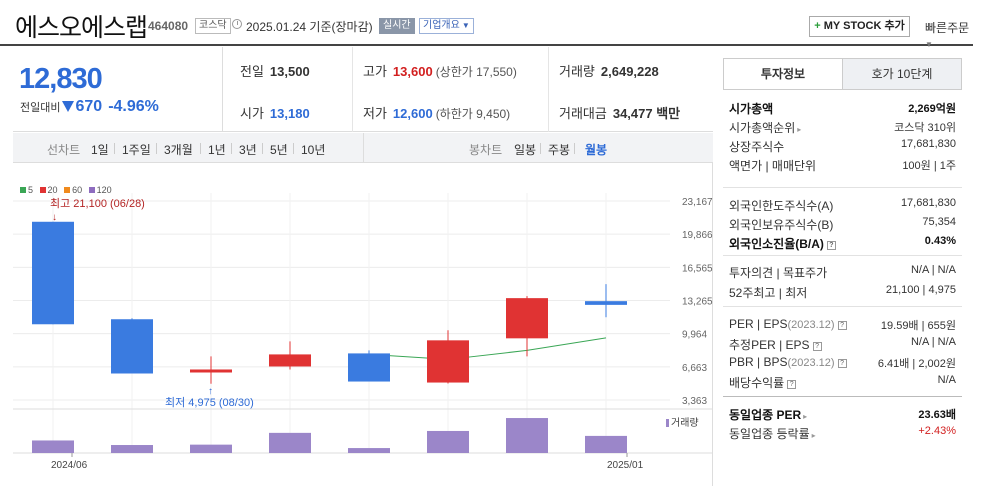 This screenshot has height=486, width=990. I want to click on realtime-button: 실시간, so click(397, 26).